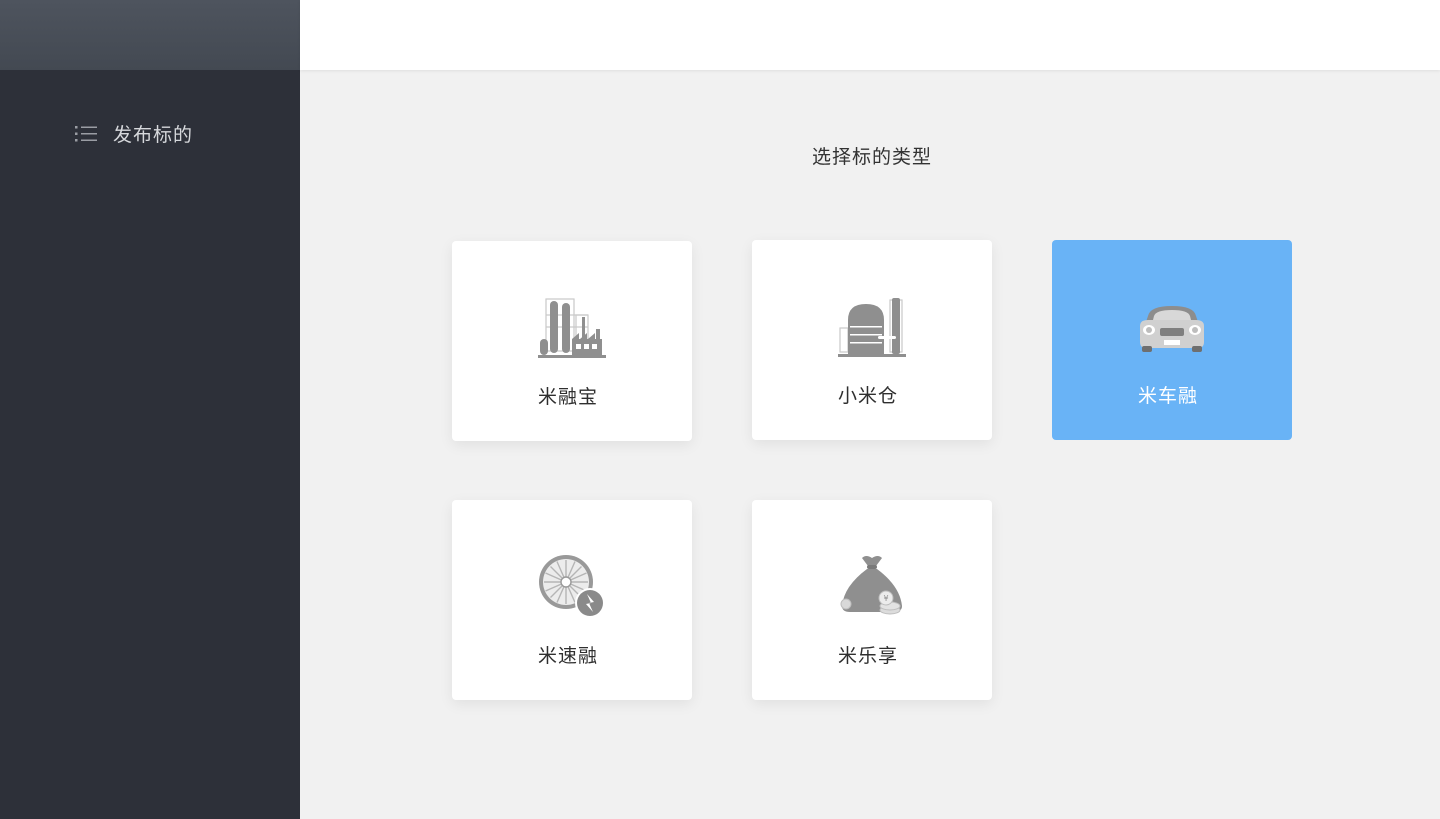 Image resolution: width=1440 pixels, height=819 pixels. I want to click on car-icon, so click(1172, 329).